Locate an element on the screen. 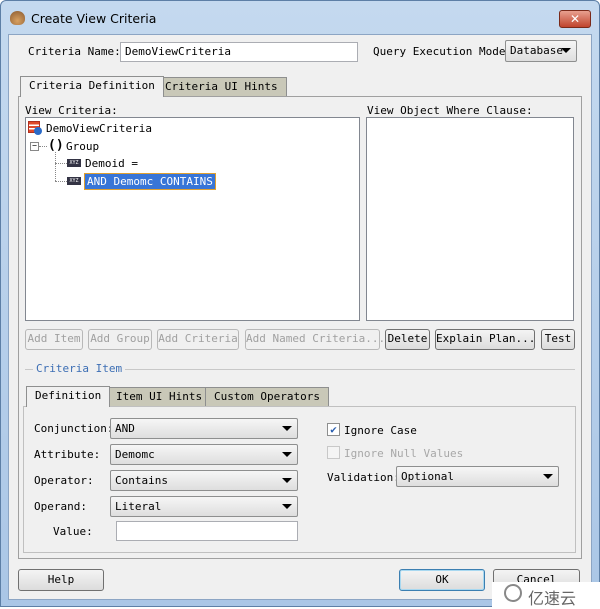 This screenshot has height=609, width=600. validation-select: Optional is located at coordinates (477, 476).